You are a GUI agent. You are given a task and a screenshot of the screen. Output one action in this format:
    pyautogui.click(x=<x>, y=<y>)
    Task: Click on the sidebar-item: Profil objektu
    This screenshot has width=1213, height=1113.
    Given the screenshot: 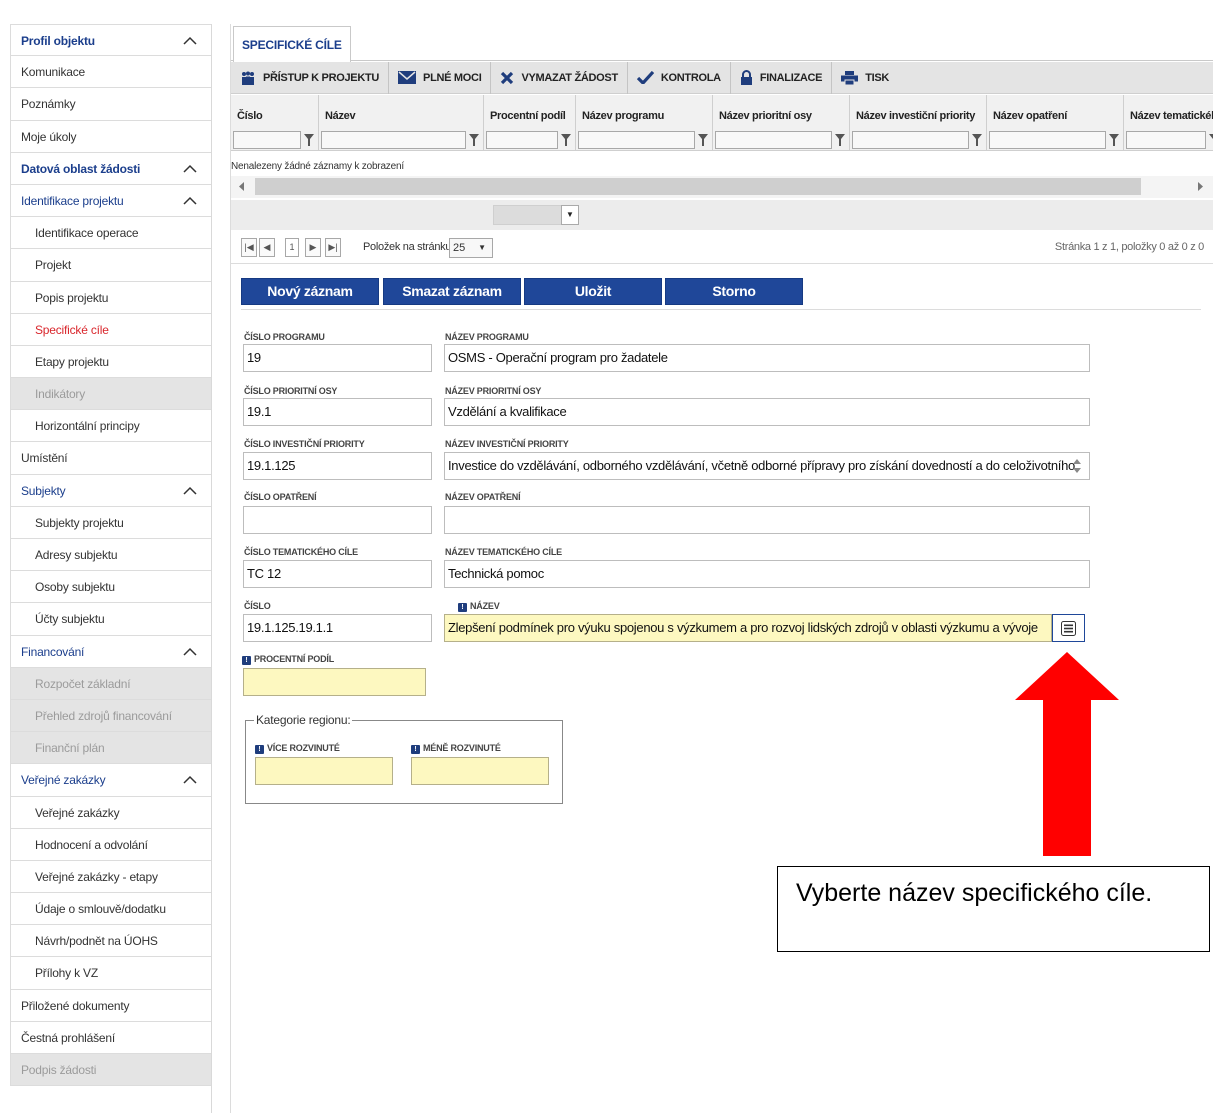 What is the action you would take?
    pyautogui.click(x=110, y=40)
    